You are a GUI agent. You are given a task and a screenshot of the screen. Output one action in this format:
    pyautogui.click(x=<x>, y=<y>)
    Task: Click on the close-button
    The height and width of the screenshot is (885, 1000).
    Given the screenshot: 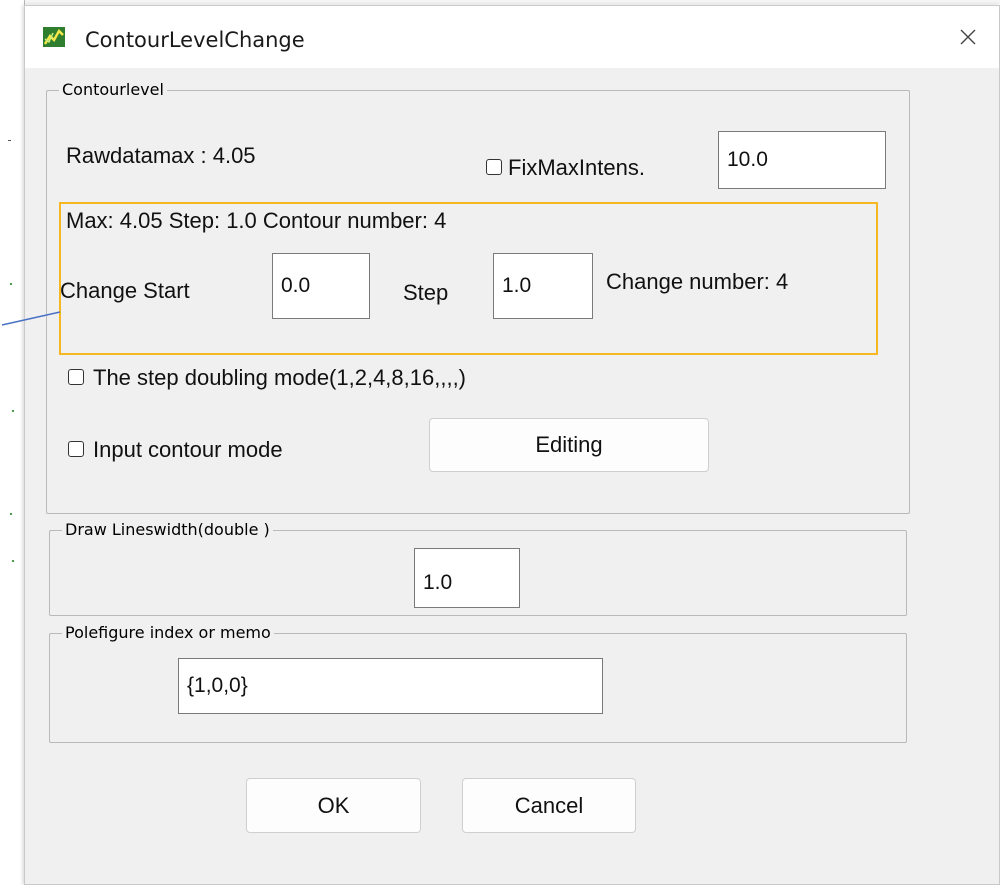 What is the action you would take?
    pyautogui.click(x=968, y=37)
    